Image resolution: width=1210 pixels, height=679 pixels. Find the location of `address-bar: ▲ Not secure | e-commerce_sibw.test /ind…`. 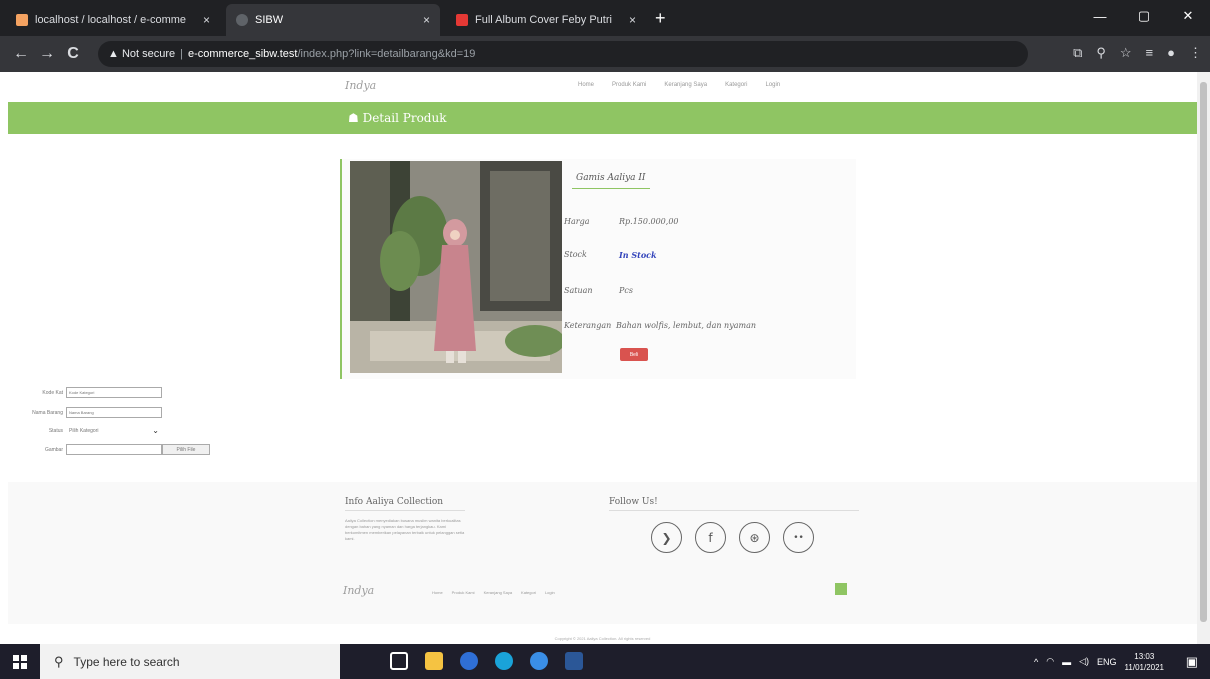

address-bar: ▲ Not secure | e-commerce_sibw.test /ind… is located at coordinates (563, 54).